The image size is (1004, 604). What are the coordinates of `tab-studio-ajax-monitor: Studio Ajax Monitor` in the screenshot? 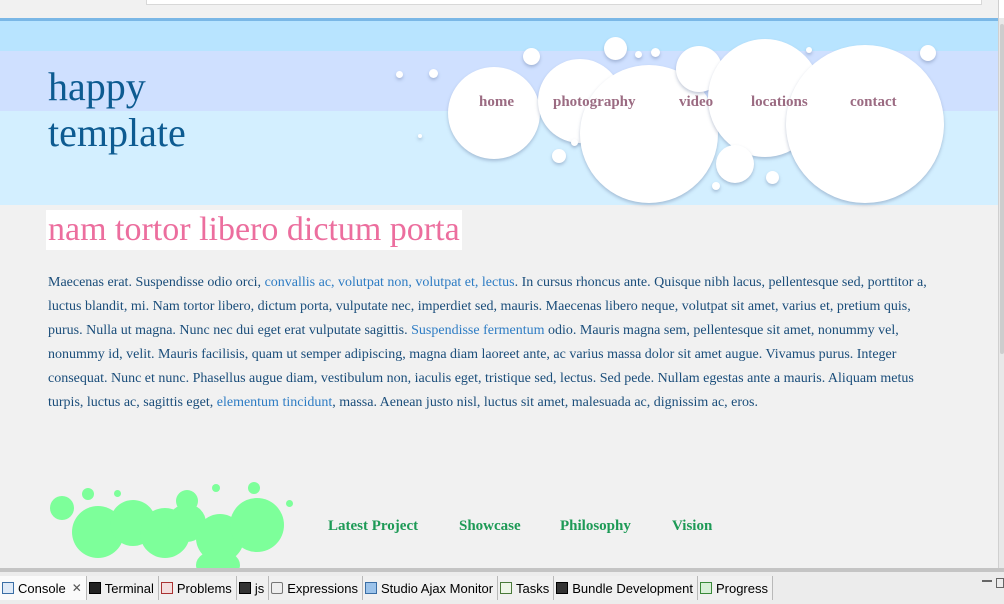 It's located at (431, 588).